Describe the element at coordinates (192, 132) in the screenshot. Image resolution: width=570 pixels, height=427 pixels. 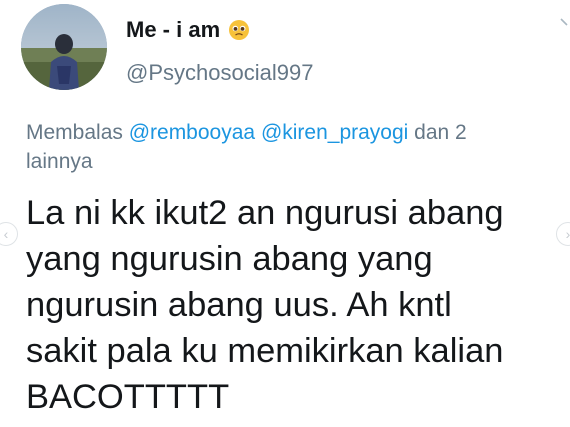
I see `mention-link: @rembooyaa` at that location.